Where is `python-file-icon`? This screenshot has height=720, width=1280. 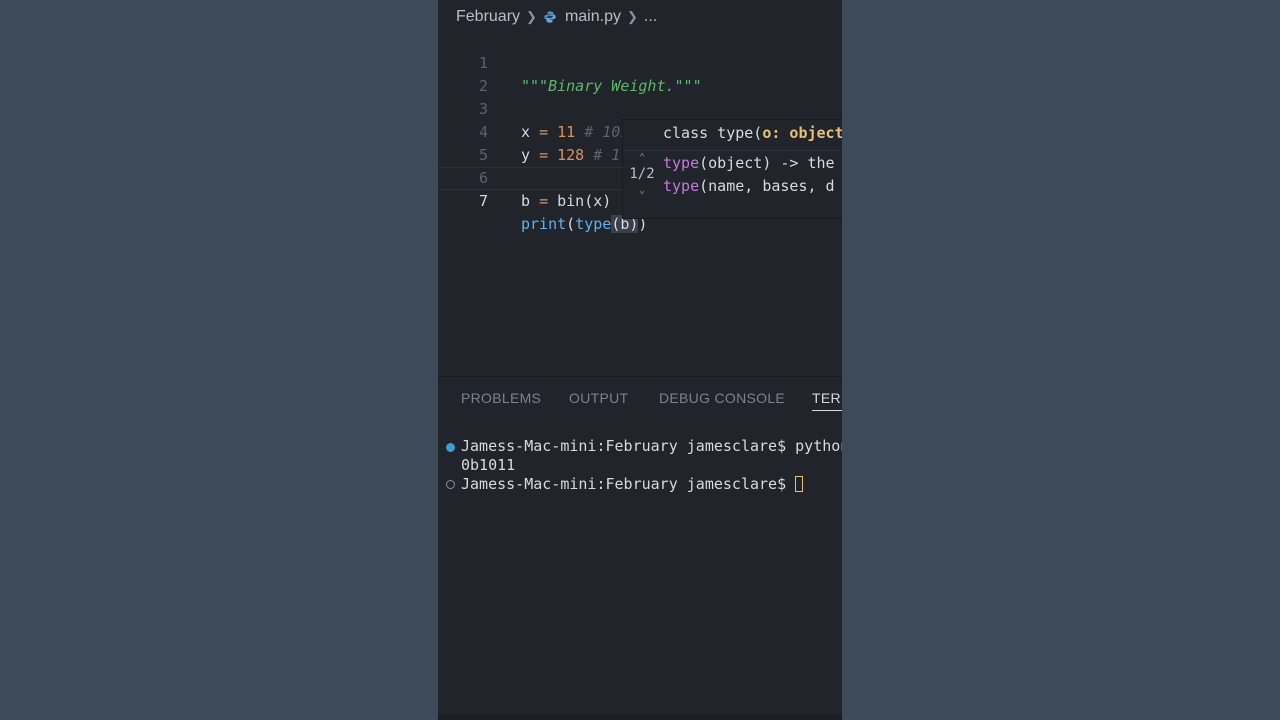 python-file-icon is located at coordinates (550, 17).